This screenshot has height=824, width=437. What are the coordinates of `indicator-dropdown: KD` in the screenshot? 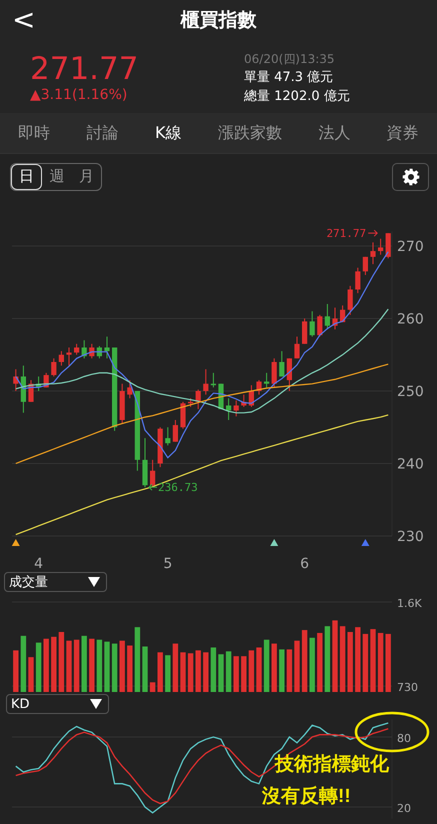 It's located at (57, 704).